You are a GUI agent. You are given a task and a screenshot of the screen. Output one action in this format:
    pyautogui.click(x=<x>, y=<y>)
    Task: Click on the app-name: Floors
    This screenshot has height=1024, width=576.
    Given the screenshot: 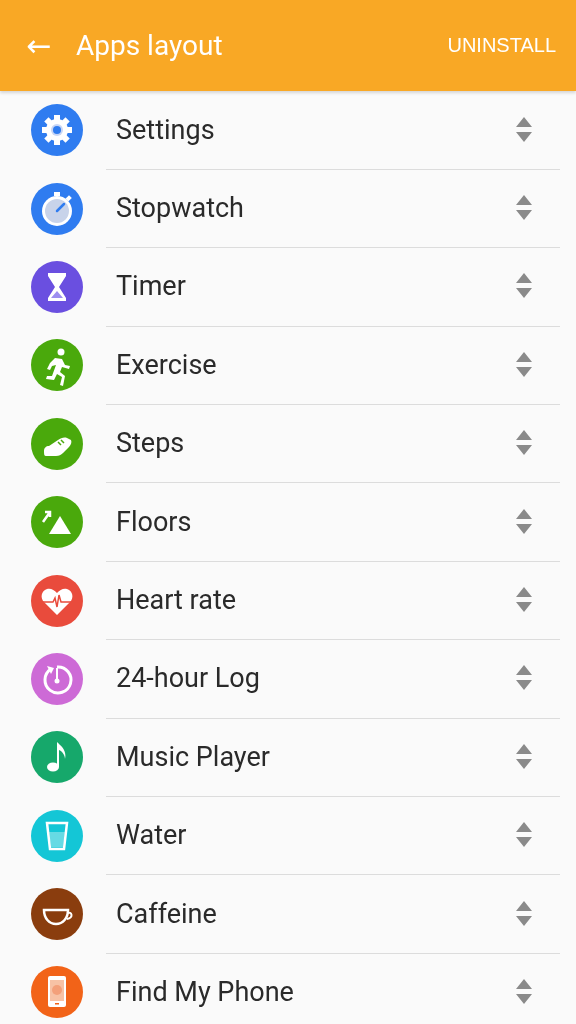 What is the action you would take?
    pyautogui.click(x=154, y=521)
    